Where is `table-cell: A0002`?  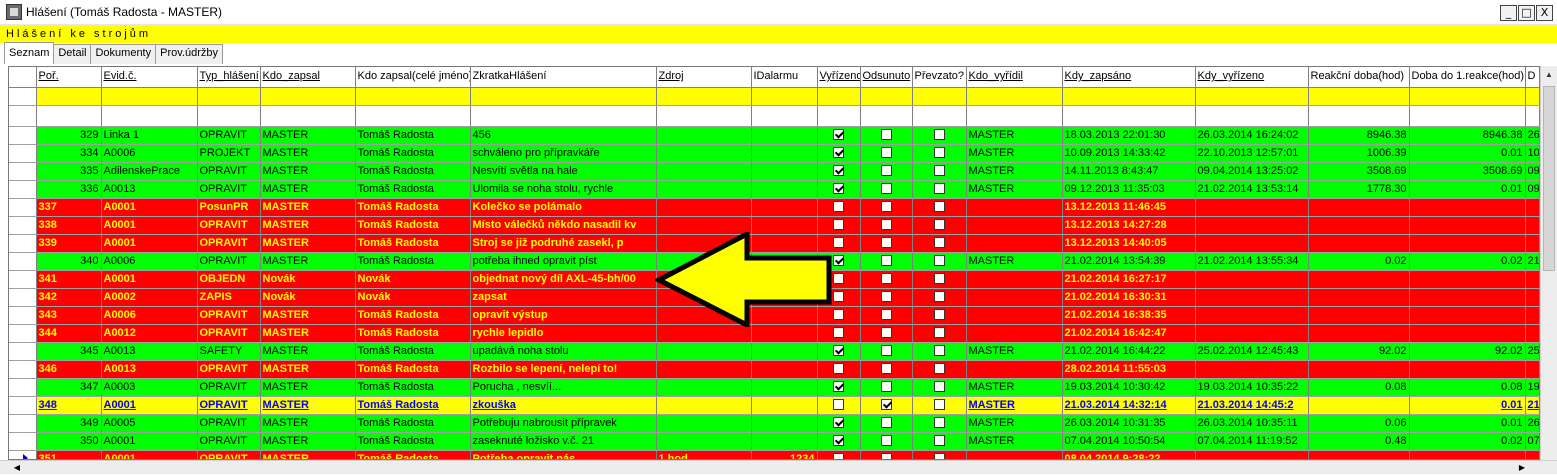
table-cell: A0002 is located at coordinates (149, 297).